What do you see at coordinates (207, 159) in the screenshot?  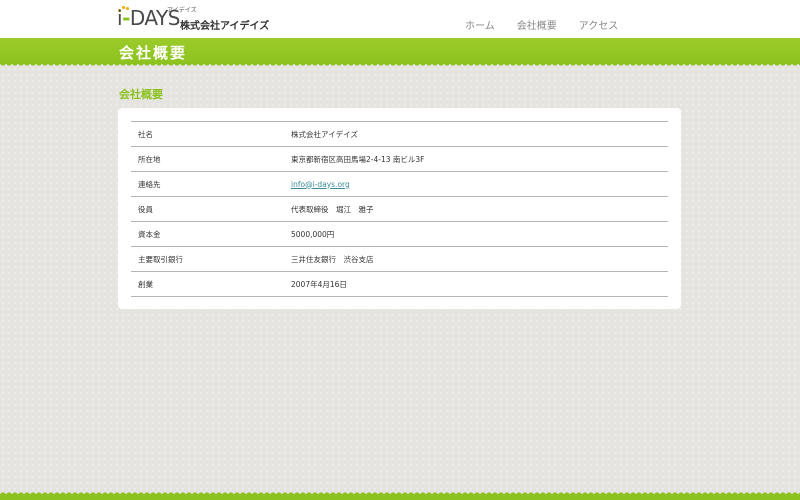 I see `row-label: 所在地` at bounding box center [207, 159].